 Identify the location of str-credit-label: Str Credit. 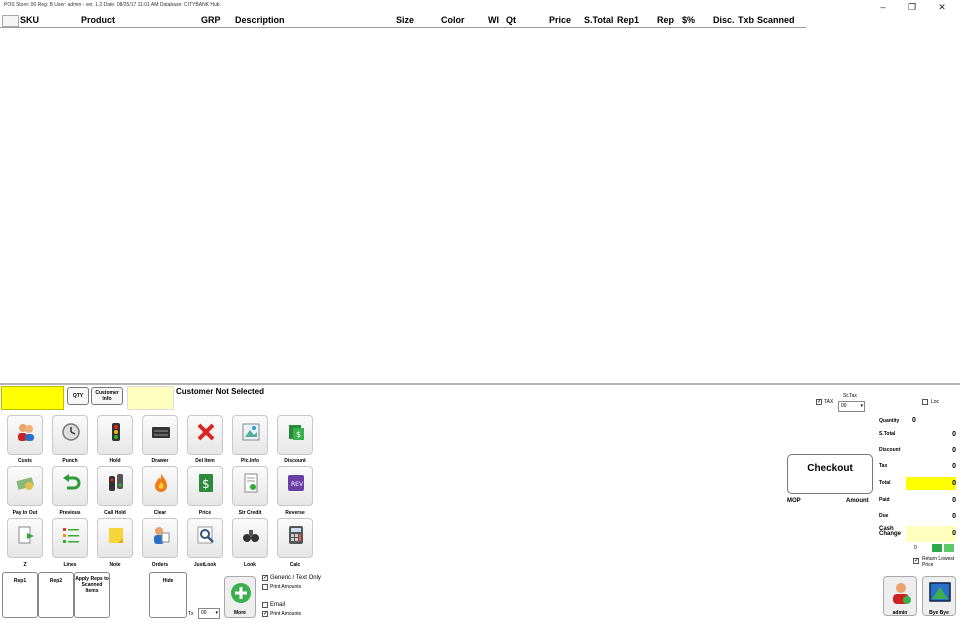
(250, 513).